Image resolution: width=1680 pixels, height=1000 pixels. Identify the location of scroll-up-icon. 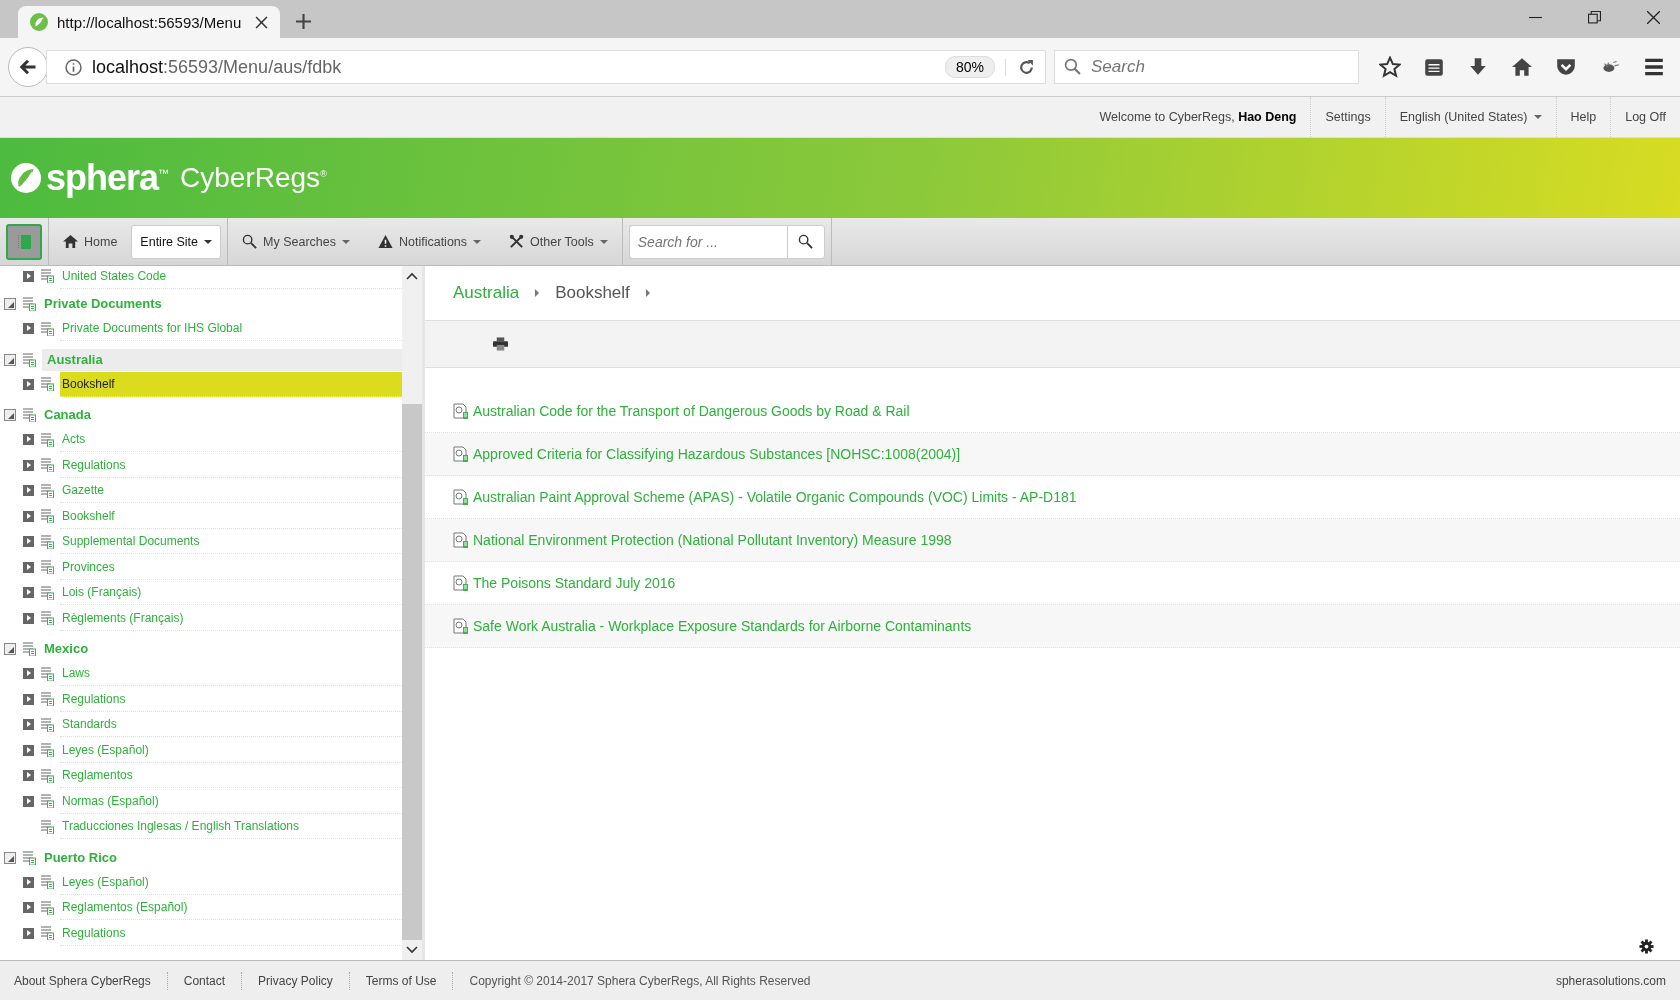
(412, 276).